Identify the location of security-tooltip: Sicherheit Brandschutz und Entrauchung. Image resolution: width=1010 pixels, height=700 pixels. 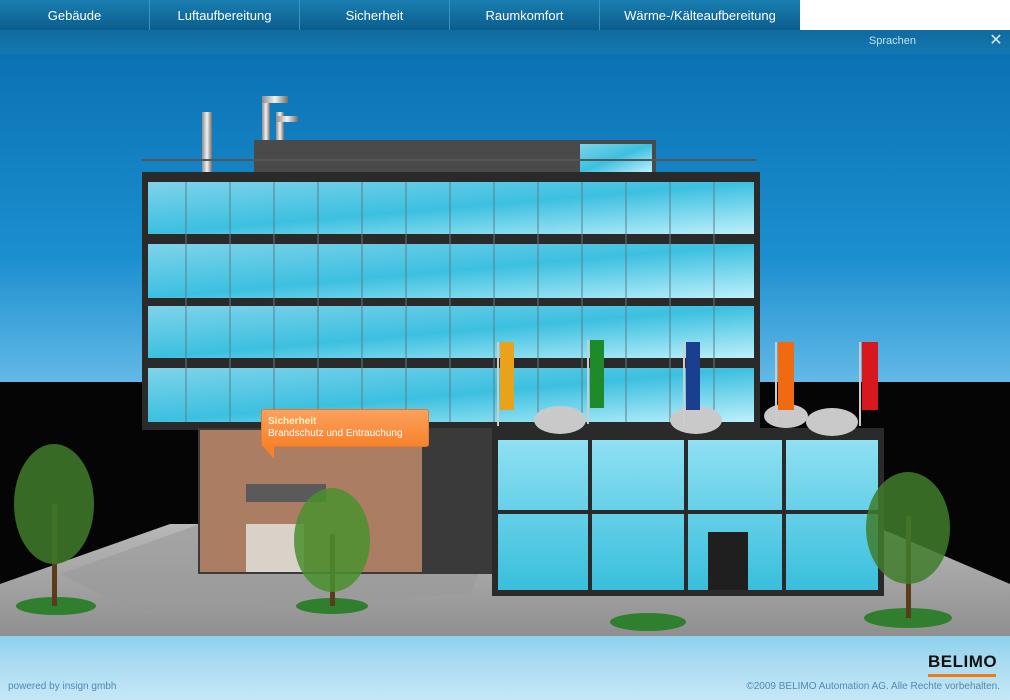
(345, 434).